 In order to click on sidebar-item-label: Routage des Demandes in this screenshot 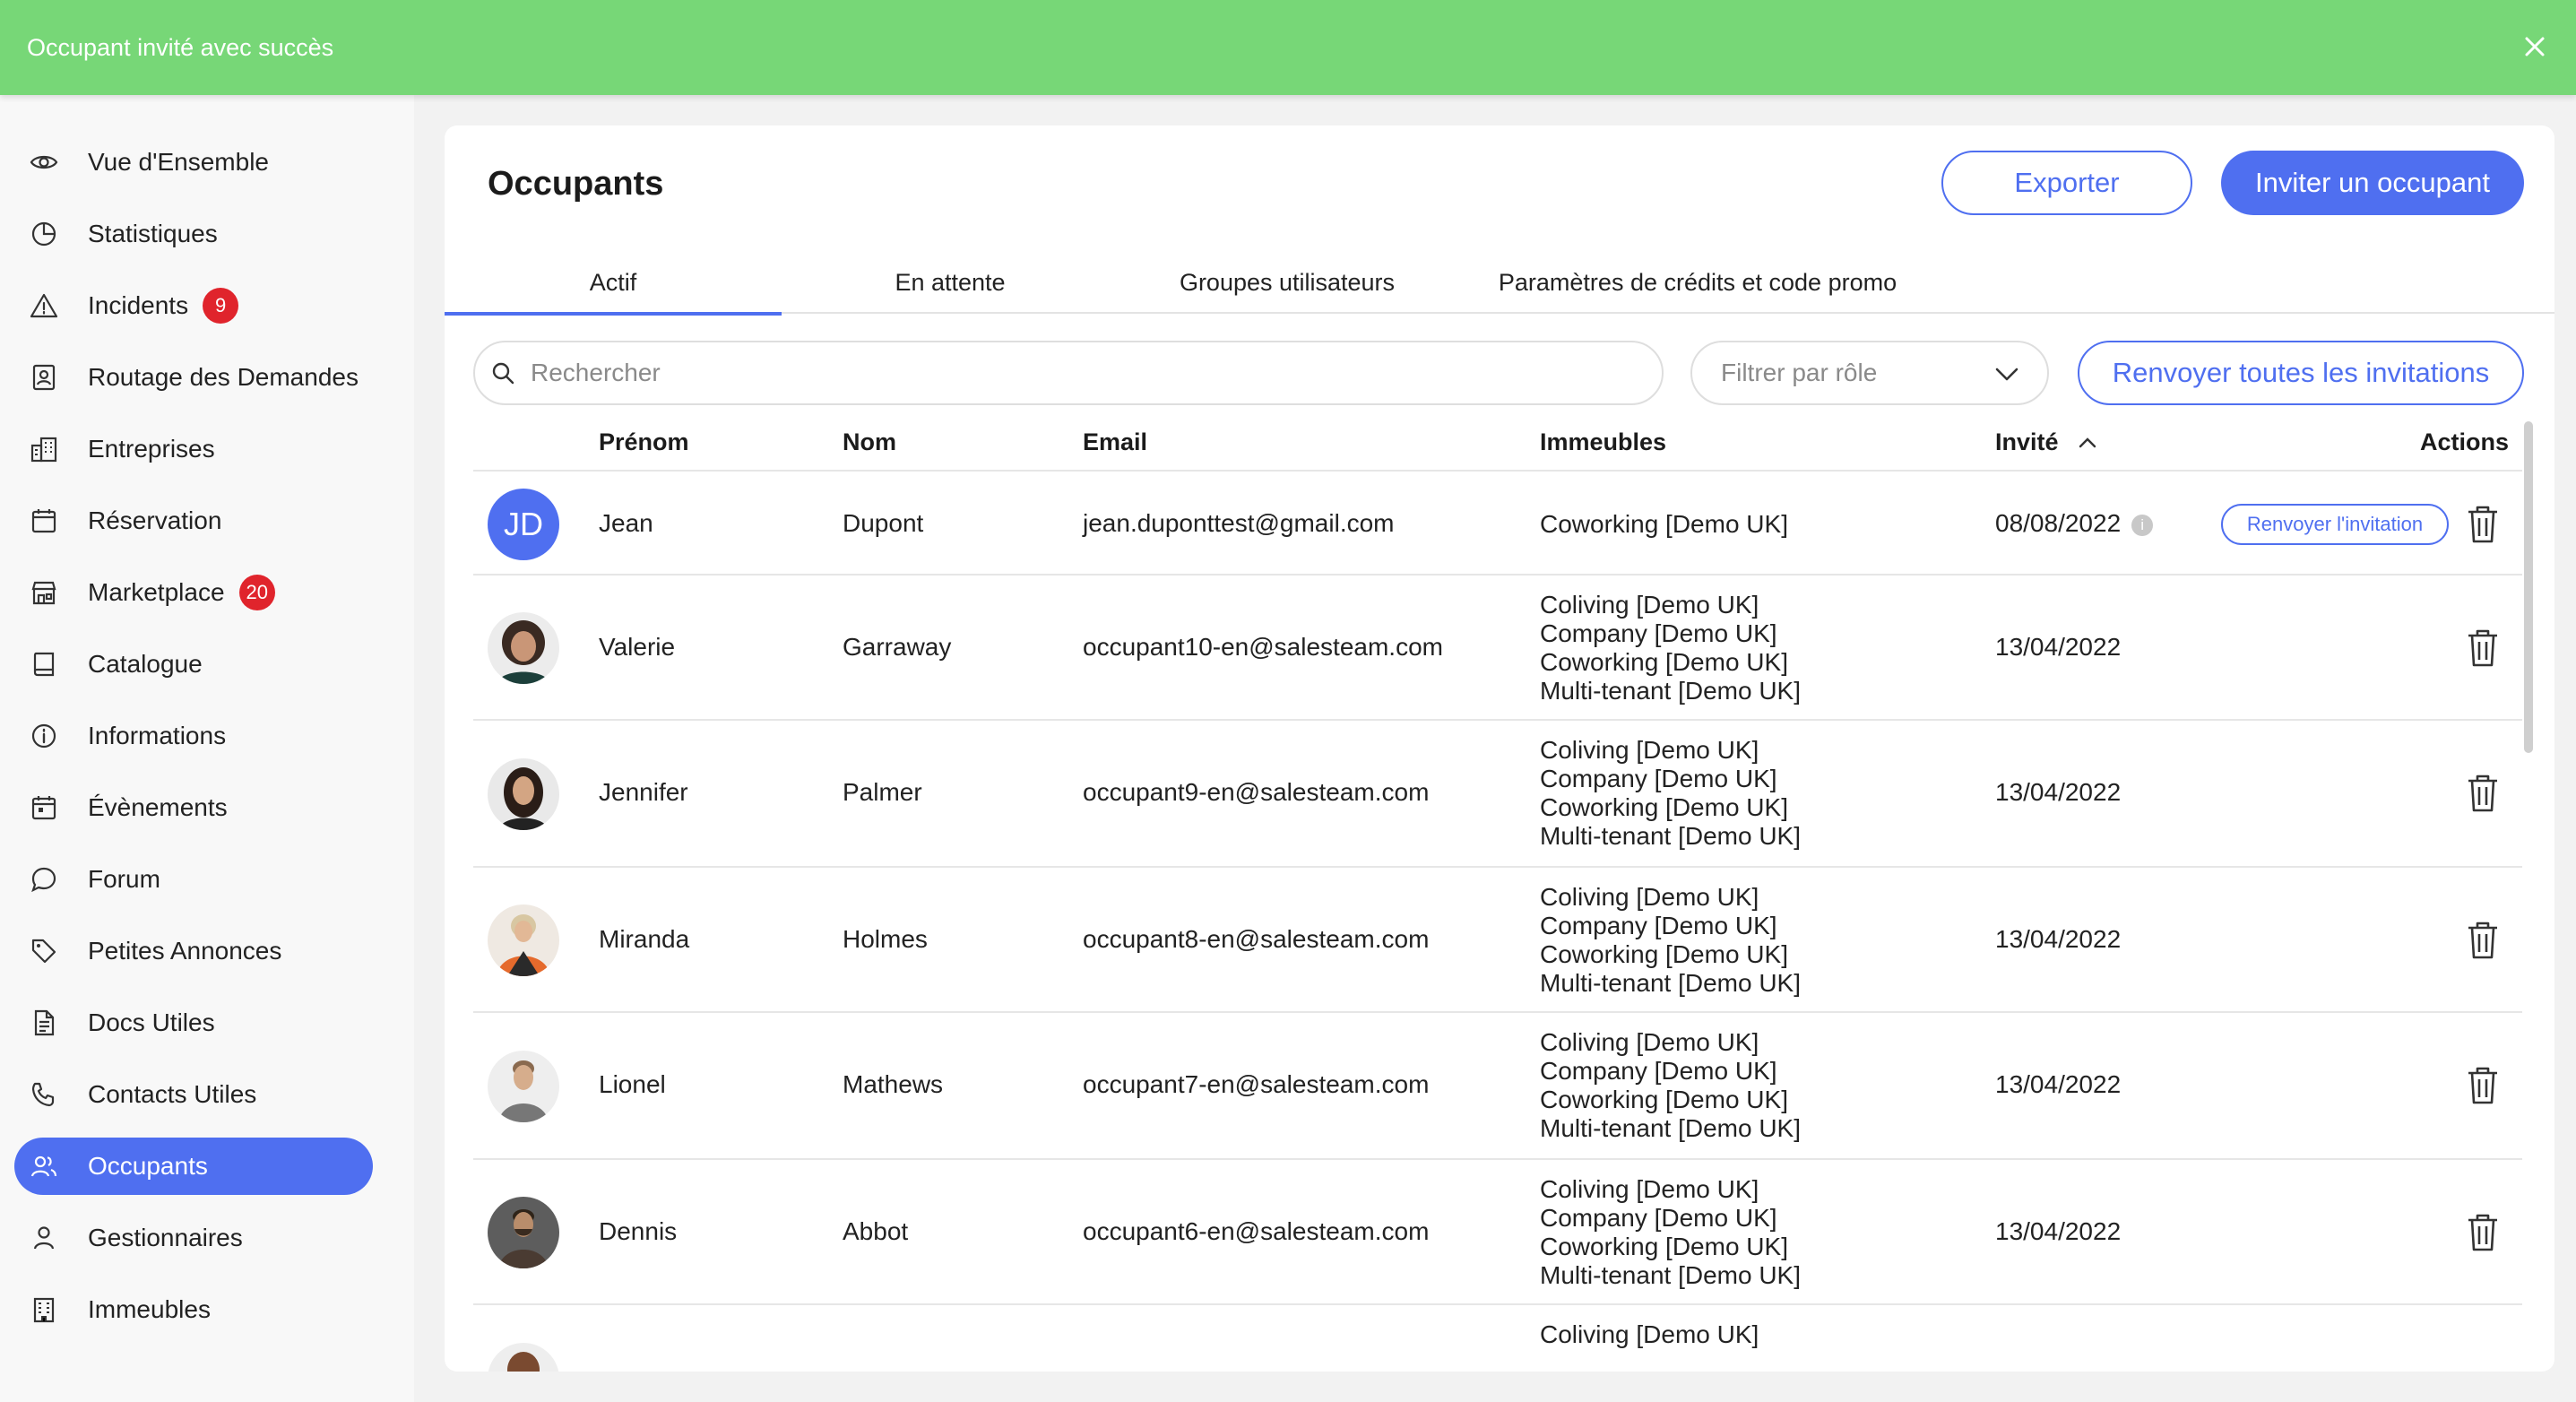, I will do `click(223, 377)`.